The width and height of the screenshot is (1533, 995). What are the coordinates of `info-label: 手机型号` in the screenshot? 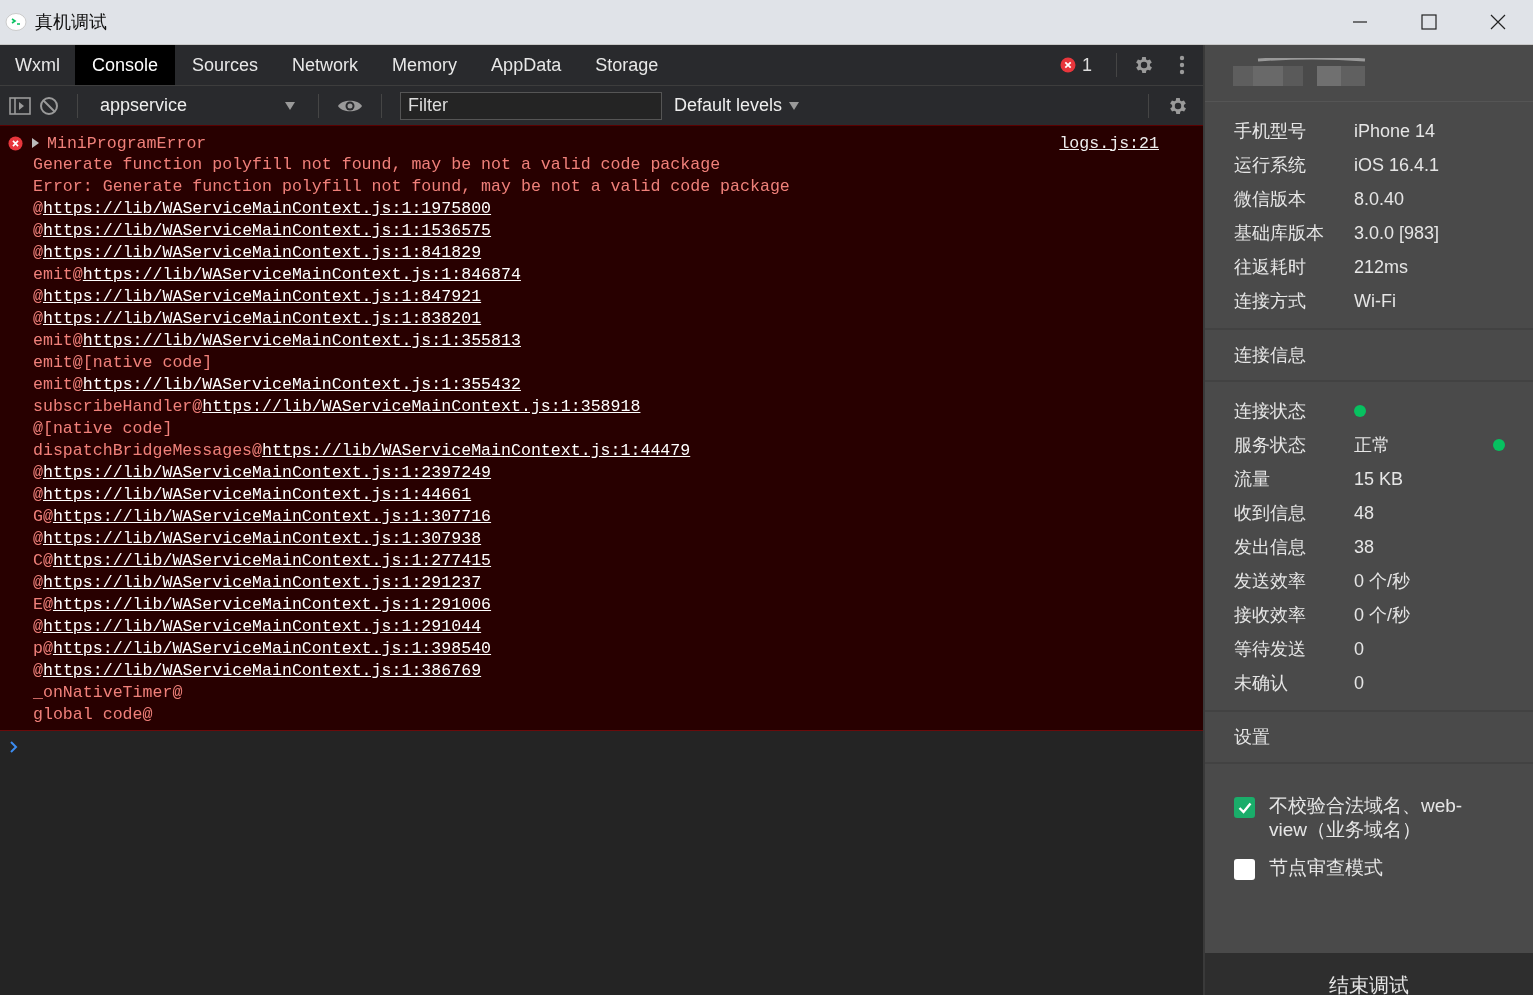 It's located at (1270, 131).